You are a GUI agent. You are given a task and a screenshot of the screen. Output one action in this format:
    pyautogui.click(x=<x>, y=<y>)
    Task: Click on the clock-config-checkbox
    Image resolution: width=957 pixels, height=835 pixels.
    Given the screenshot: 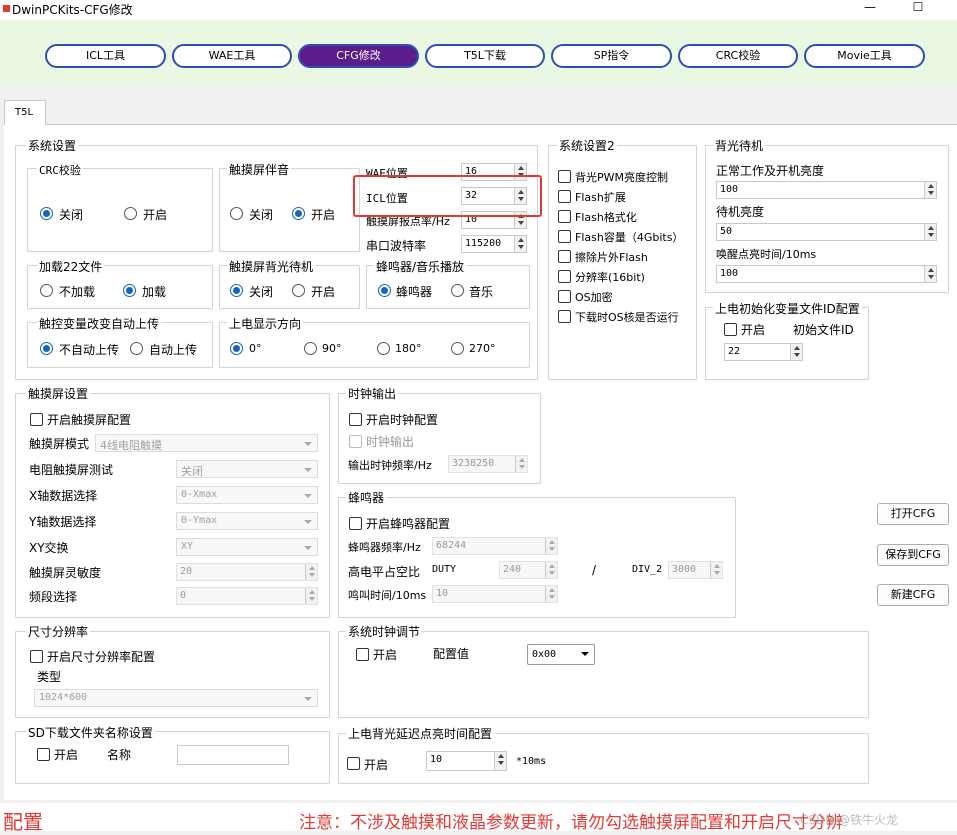 What is the action you would take?
    pyautogui.click(x=355, y=419)
    